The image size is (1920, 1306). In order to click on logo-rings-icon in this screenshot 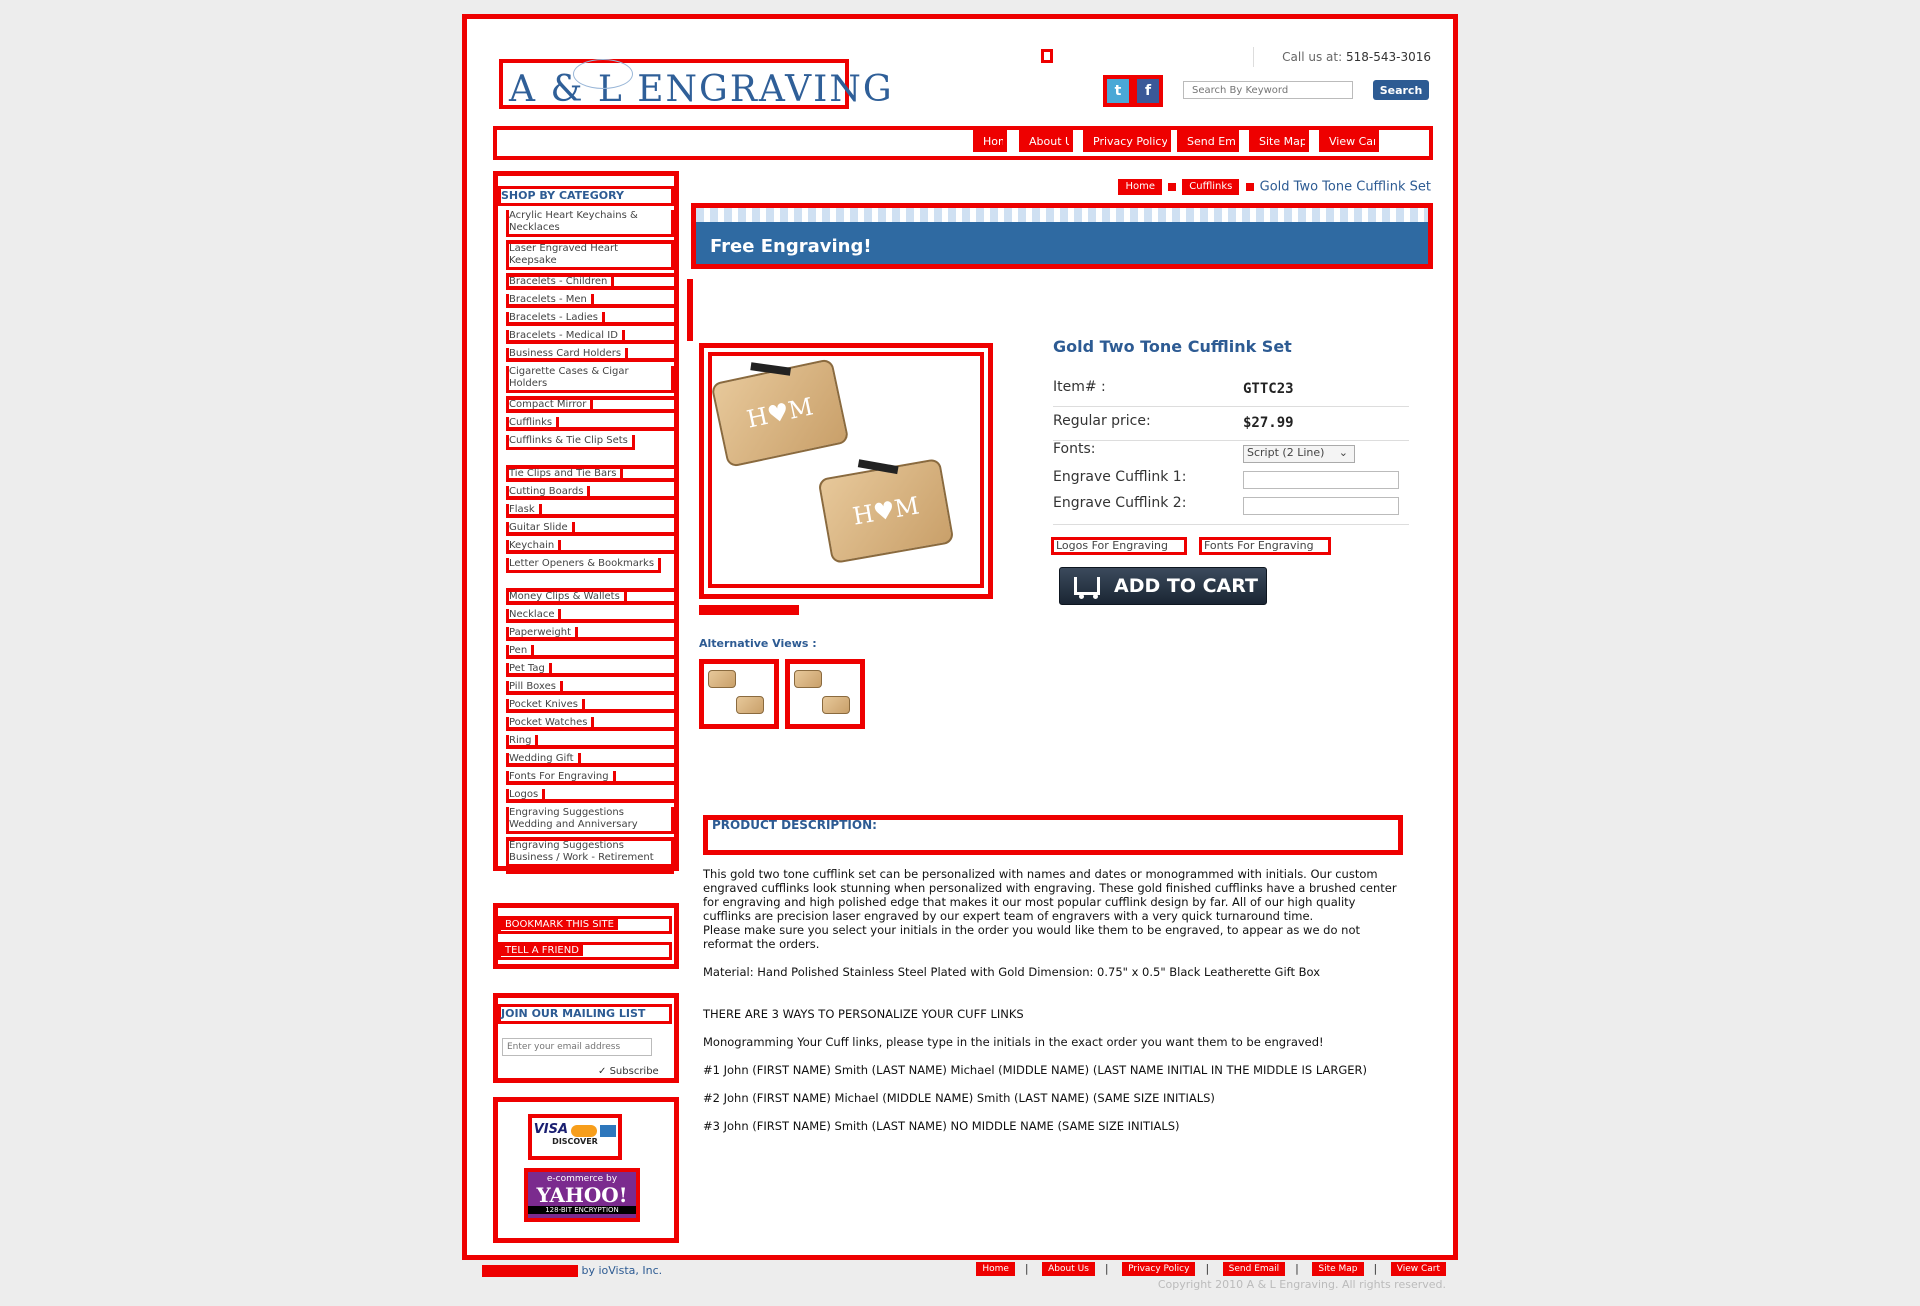, I will do `click(603, 74)`.